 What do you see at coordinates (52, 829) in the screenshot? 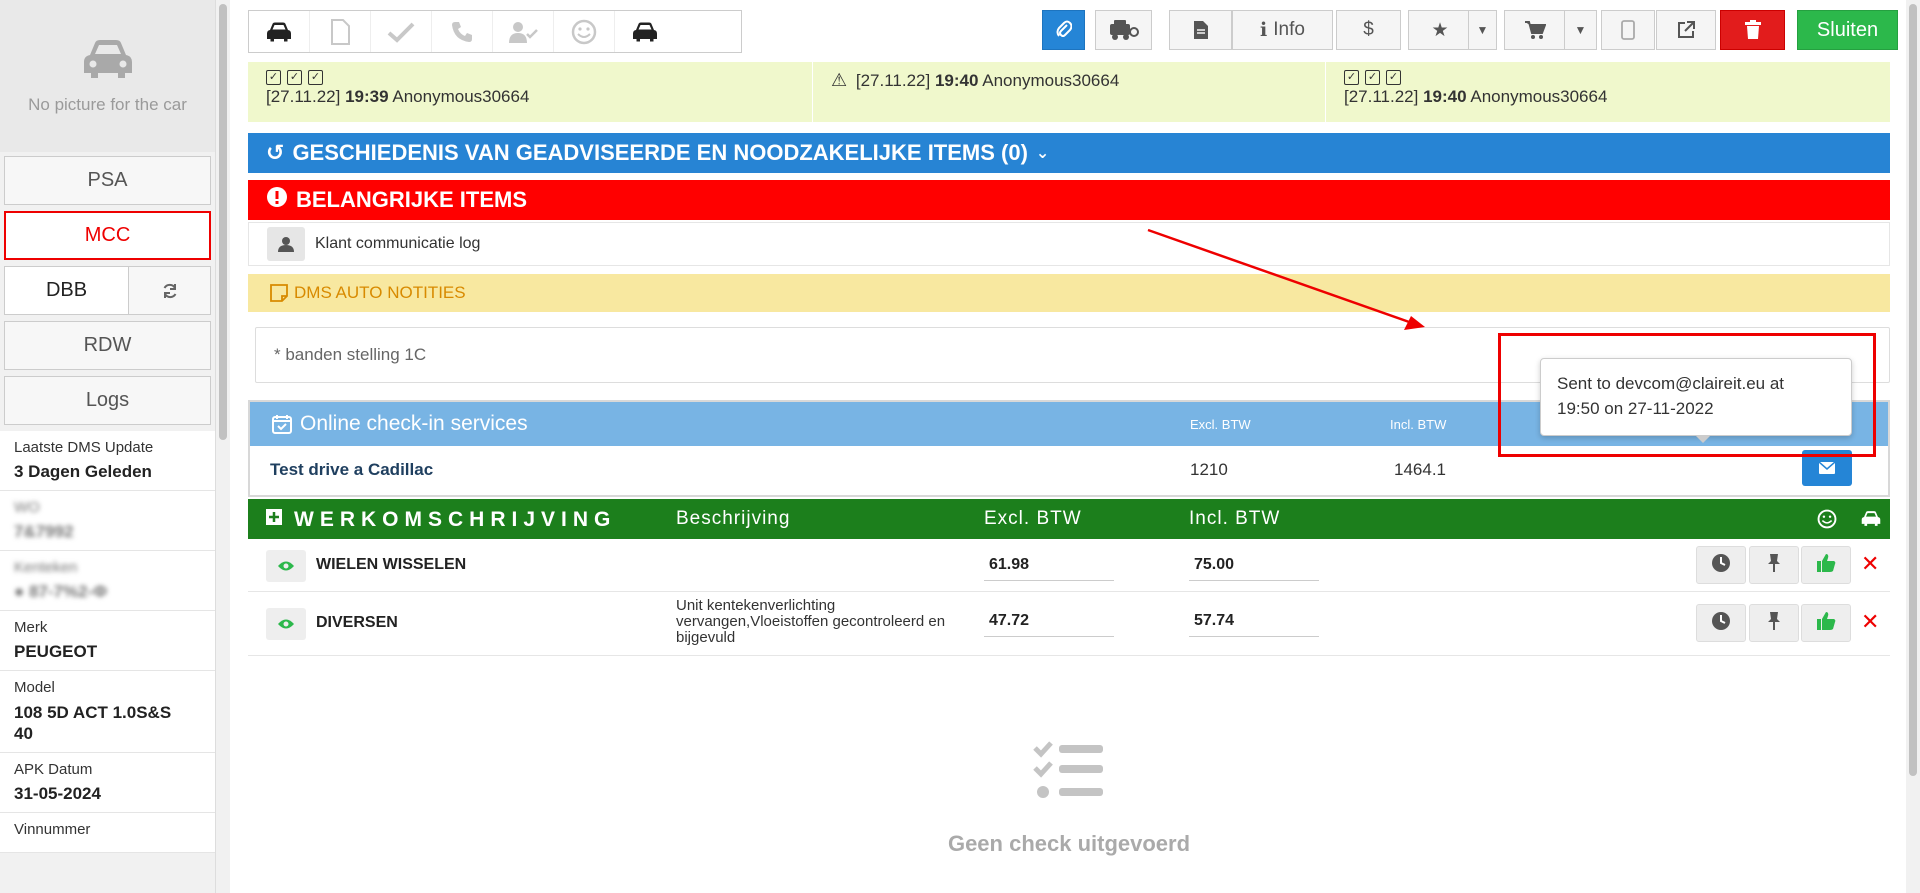
I see `info-label: Vinnummer` at bounding box center [52, 829].